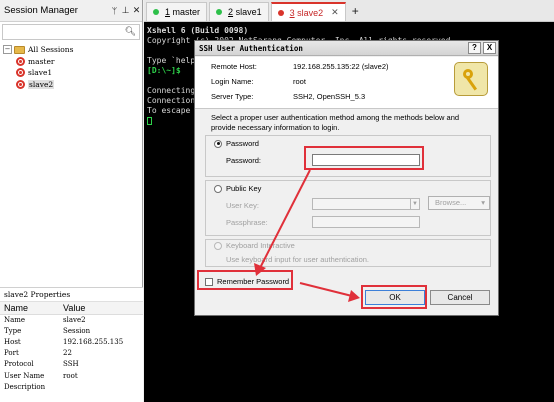 The height and width of the screenshot is (402, 554). What do you see at coordinates (71, 386) in the screenshot?
I see `property-row: Description` at bounding box center [71, 386].